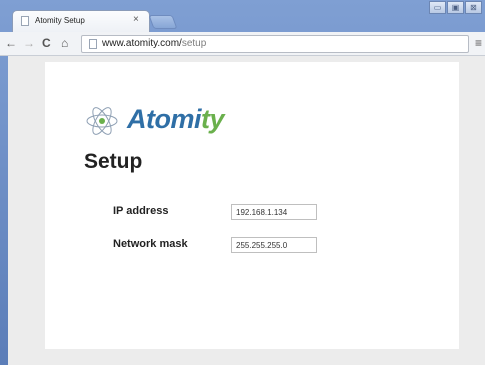  What do you see at coordinates (141, 211) in the screenshot?
I see `ip-address-label: IP address` at bounding box center [141, 211].